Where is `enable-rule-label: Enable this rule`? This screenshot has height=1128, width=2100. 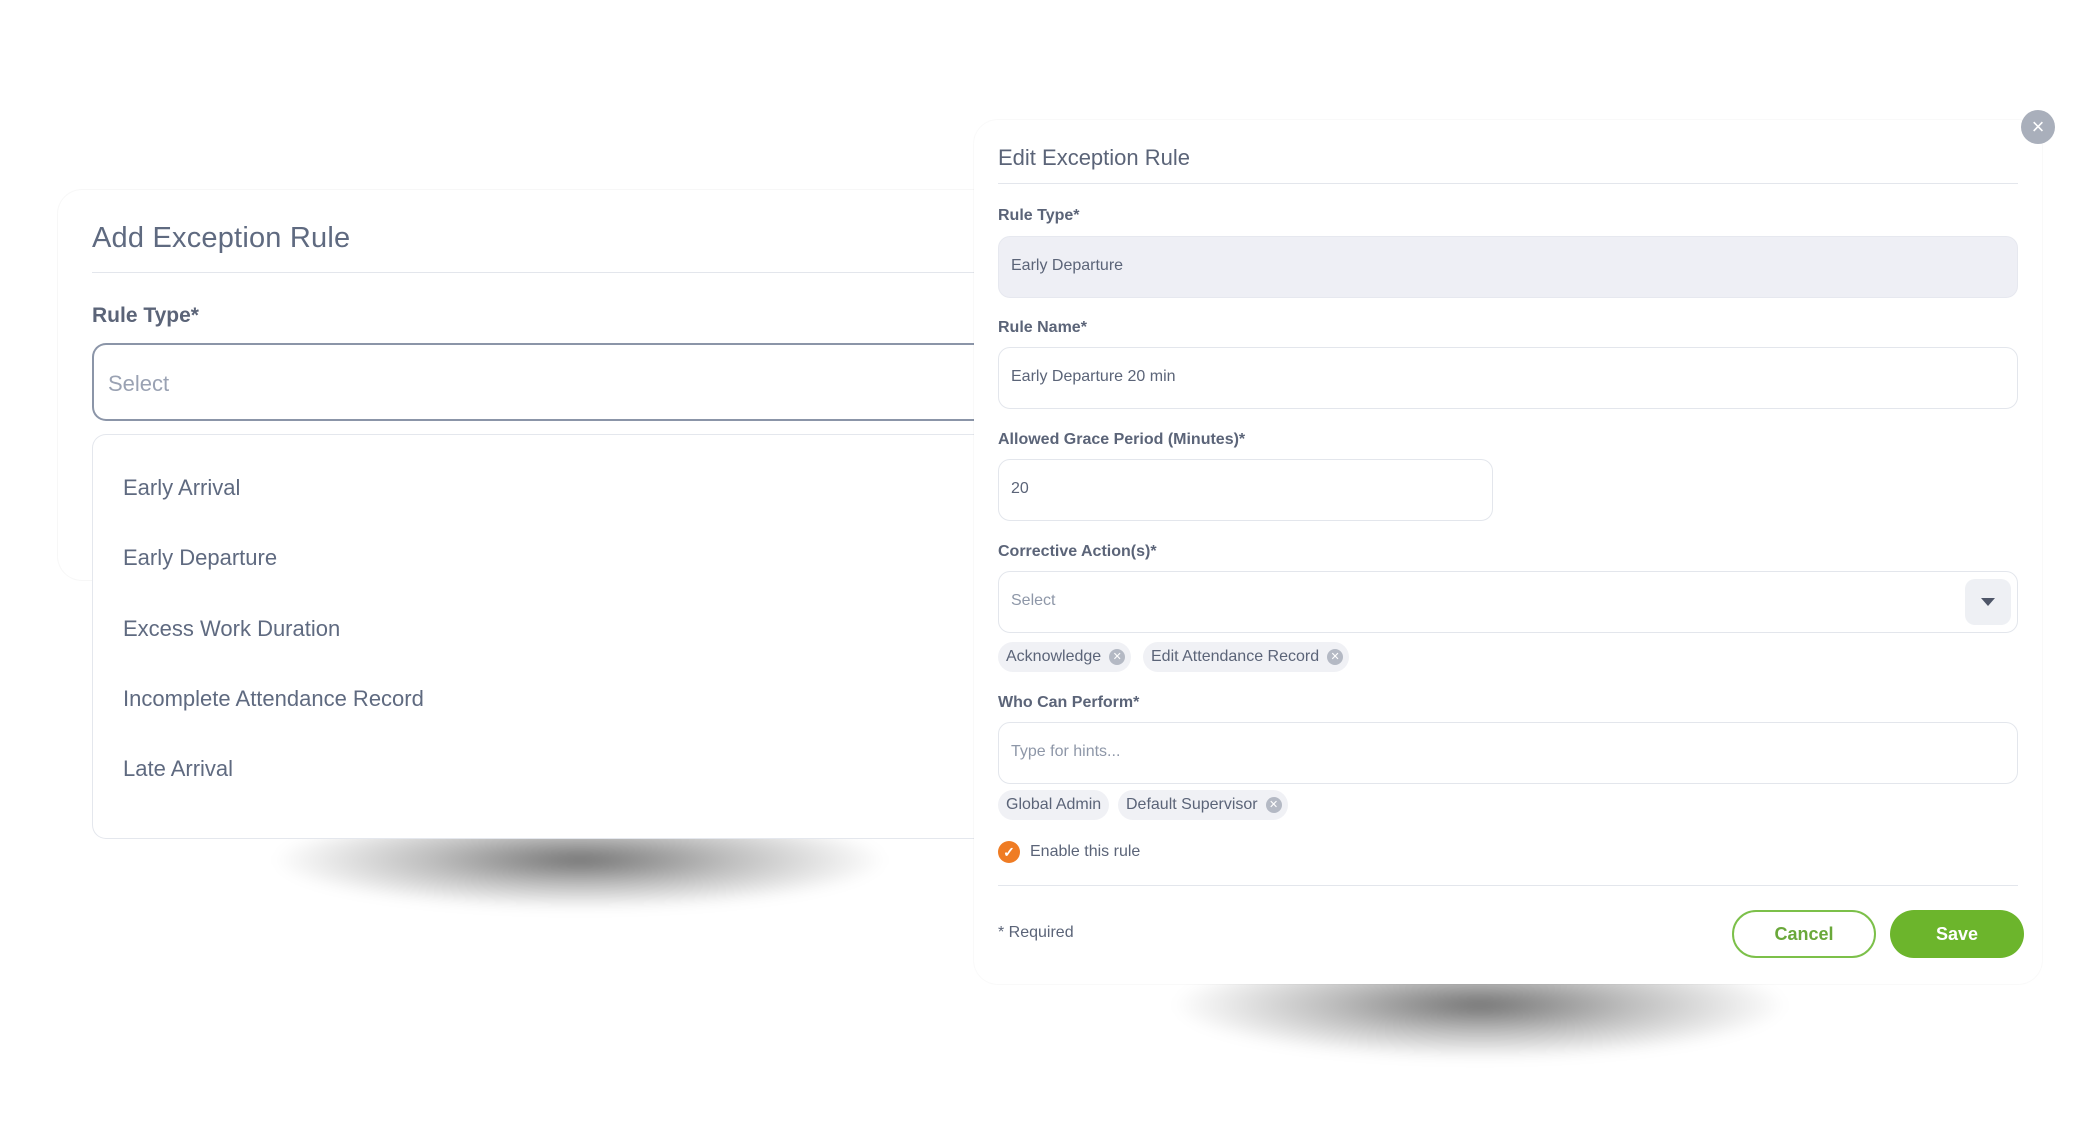 enable-rule-label: Enable this rule is located at coordinates (1085, 851).